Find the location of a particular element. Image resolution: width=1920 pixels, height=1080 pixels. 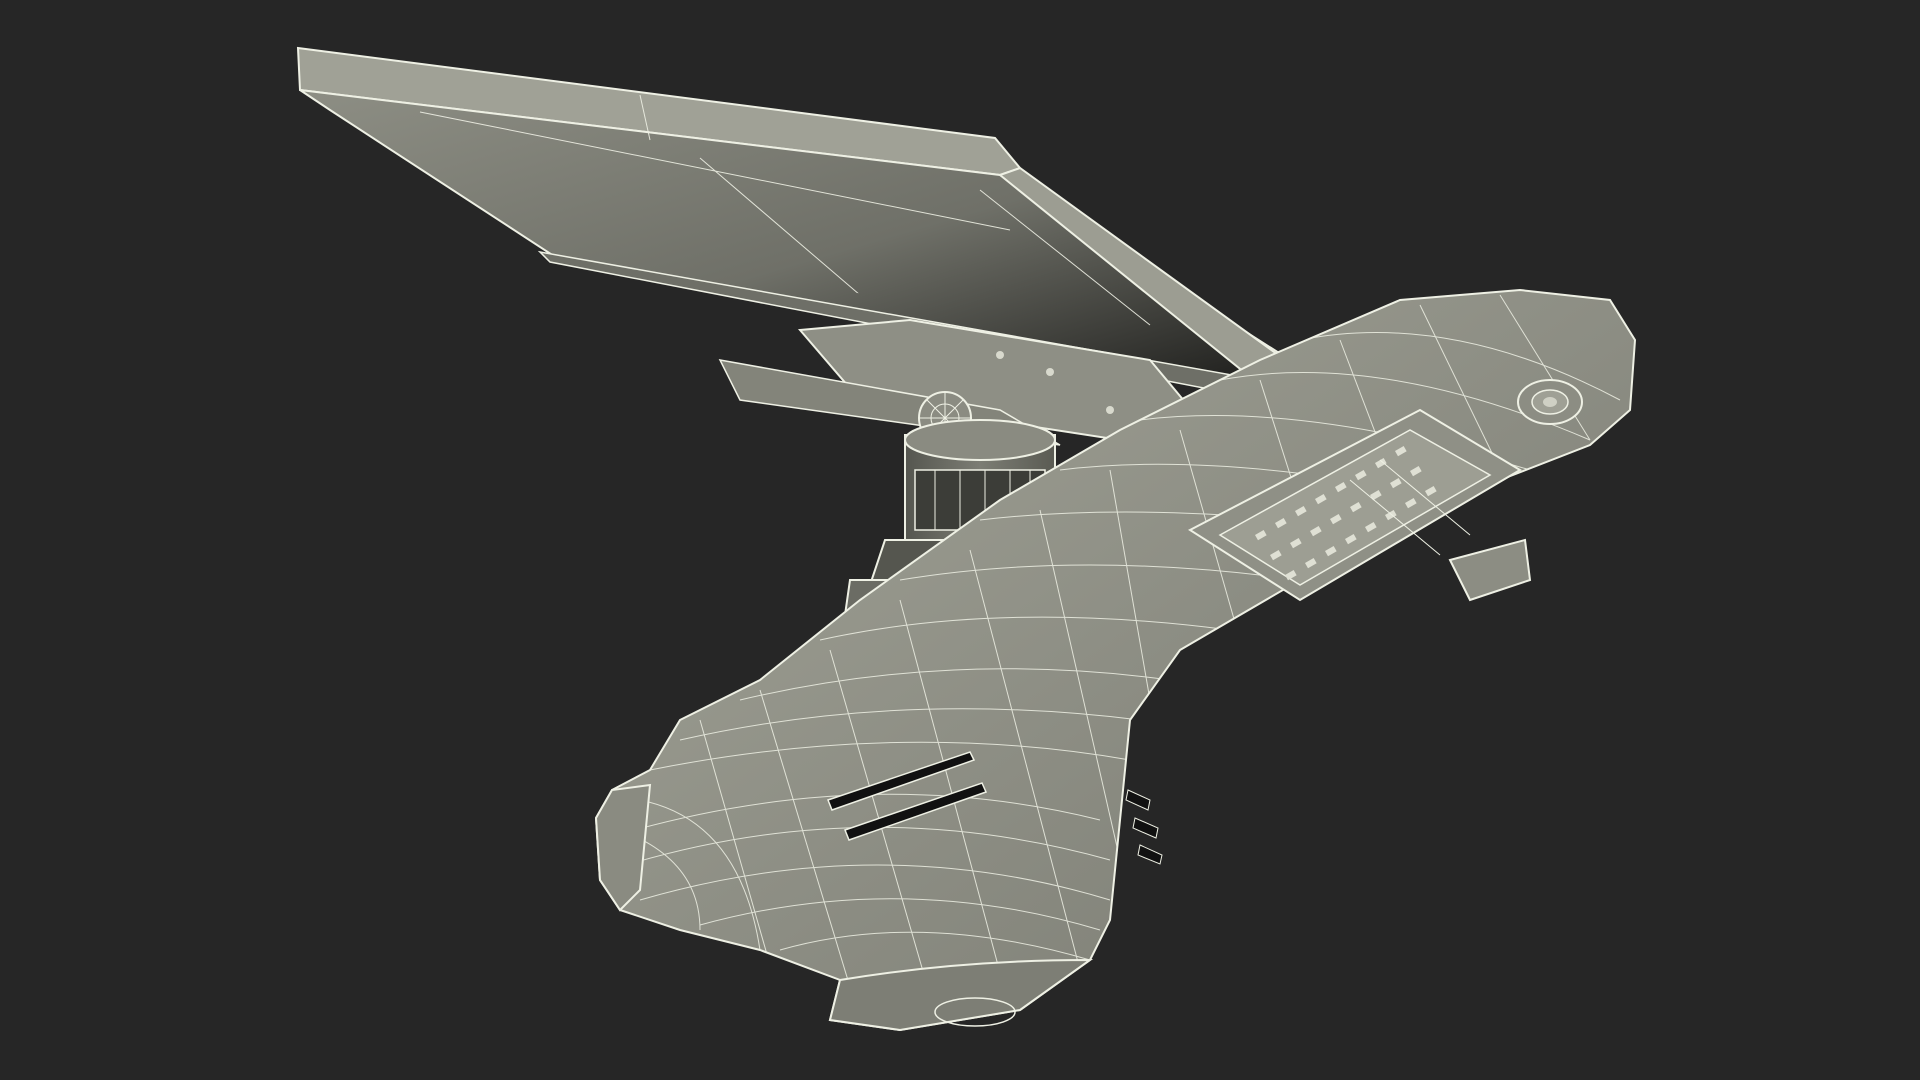

sensor-dome is located at coordinates (1550, 402).